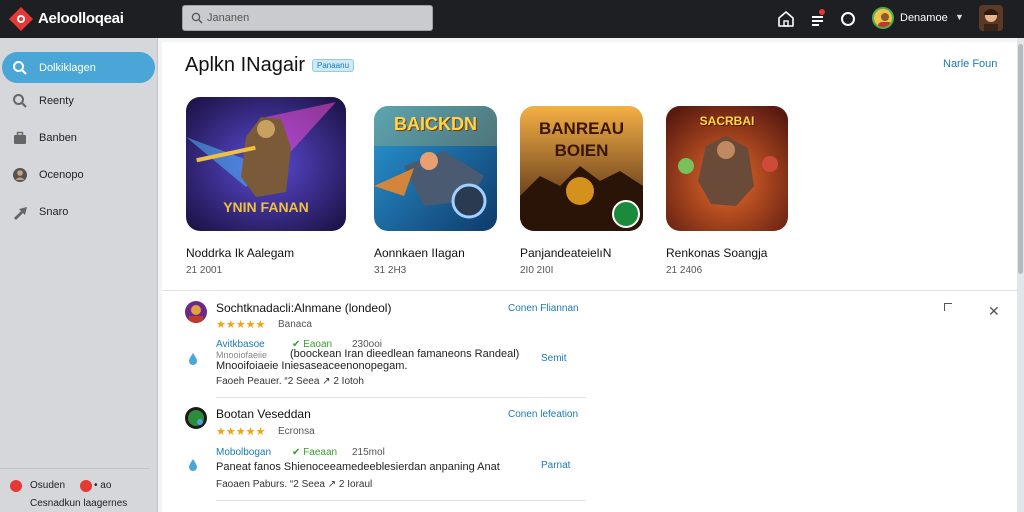 This screenshot has height=512, width=1024. What do you see at coordinates (296, 431) in the screenshot?
I see `rating-label: Ecronsa` at bounding box center [296, 431].